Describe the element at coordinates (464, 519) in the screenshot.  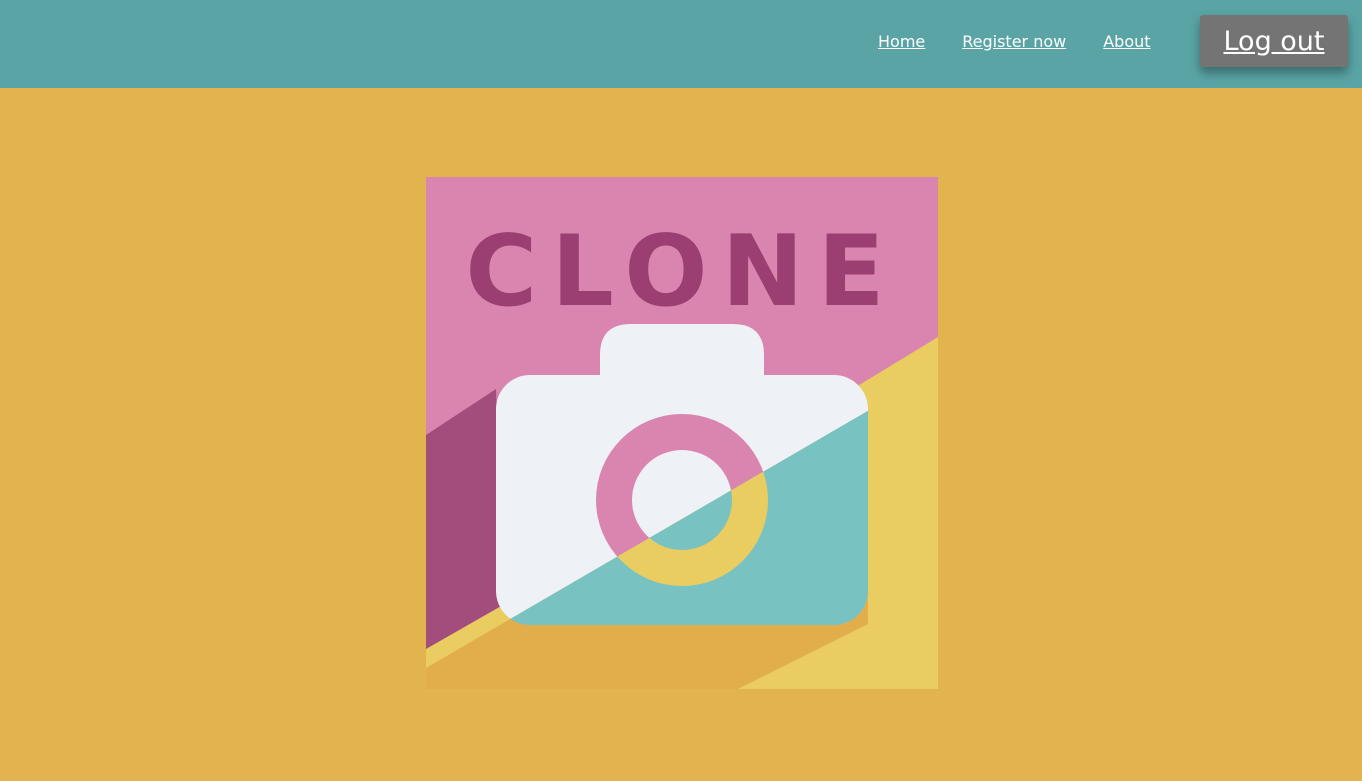
I see `logo-shadow-purple` at that location.